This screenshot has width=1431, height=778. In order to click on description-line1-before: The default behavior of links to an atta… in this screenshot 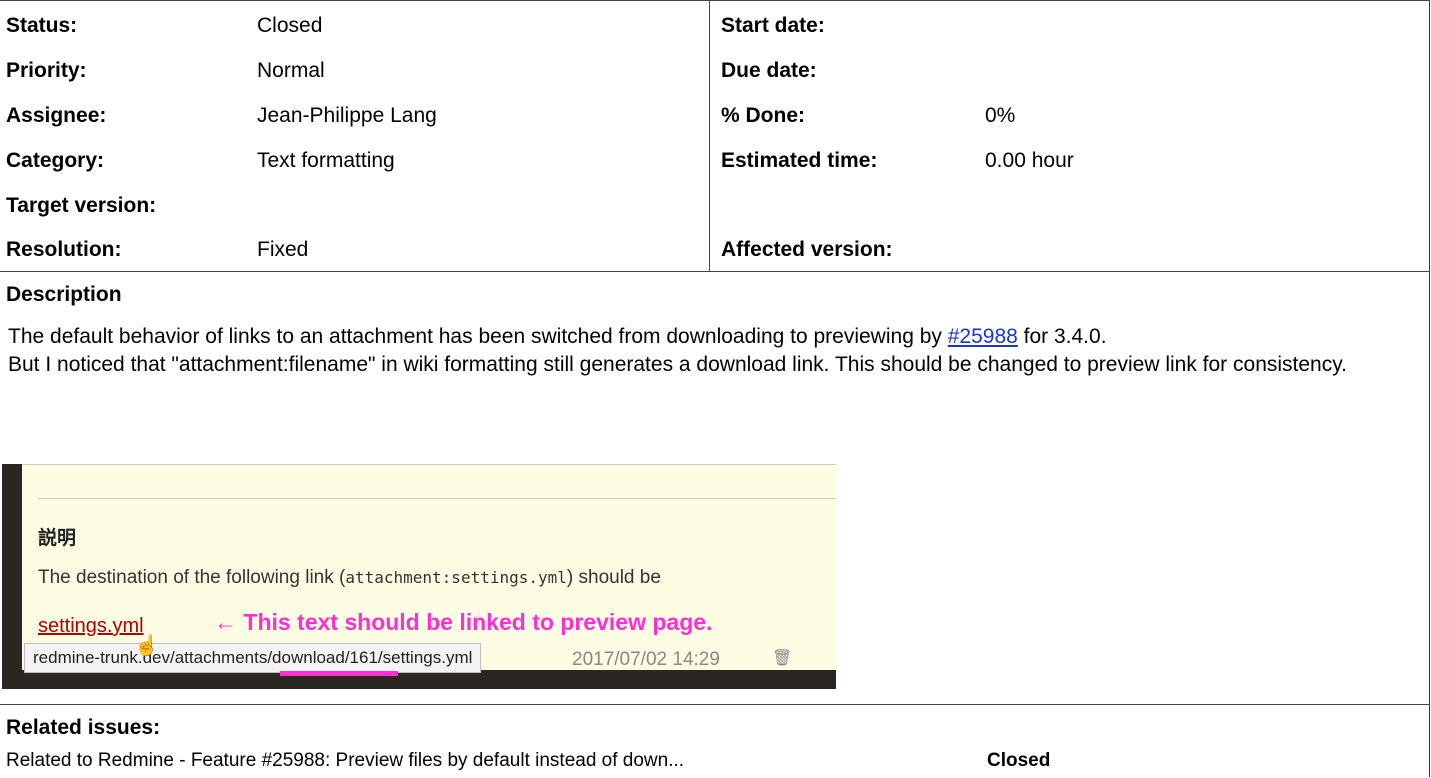, I will do `click(478, 336)`.